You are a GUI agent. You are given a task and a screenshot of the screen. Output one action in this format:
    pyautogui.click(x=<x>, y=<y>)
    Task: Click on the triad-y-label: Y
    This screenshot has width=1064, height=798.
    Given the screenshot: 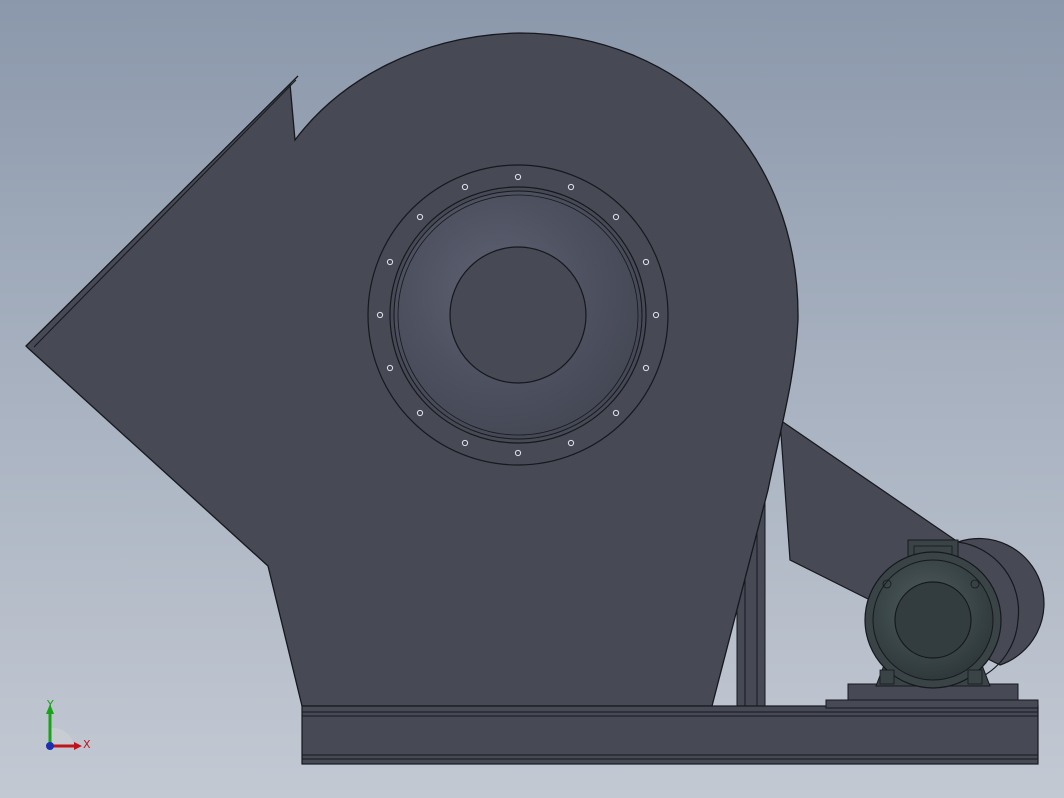 What is the action you would take?
    pyautogui.click(x=50, y=704)
    